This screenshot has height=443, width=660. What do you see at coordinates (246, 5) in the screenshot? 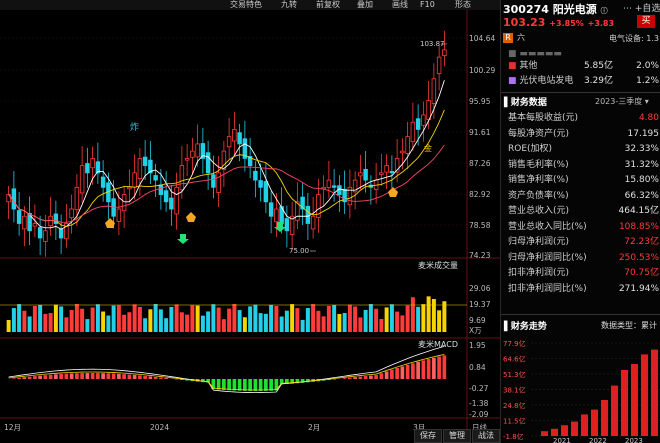
I see `toolbar-trade-feature: 交易特色` at bounding box center [246, 5].